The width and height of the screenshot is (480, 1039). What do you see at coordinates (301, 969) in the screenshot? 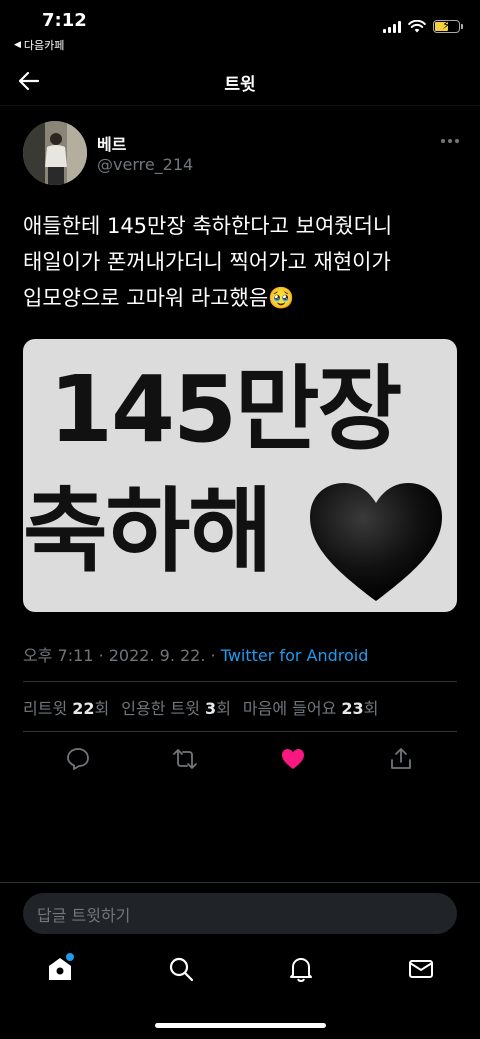
I see `notifications-icon` at bounding box center [301, 969].